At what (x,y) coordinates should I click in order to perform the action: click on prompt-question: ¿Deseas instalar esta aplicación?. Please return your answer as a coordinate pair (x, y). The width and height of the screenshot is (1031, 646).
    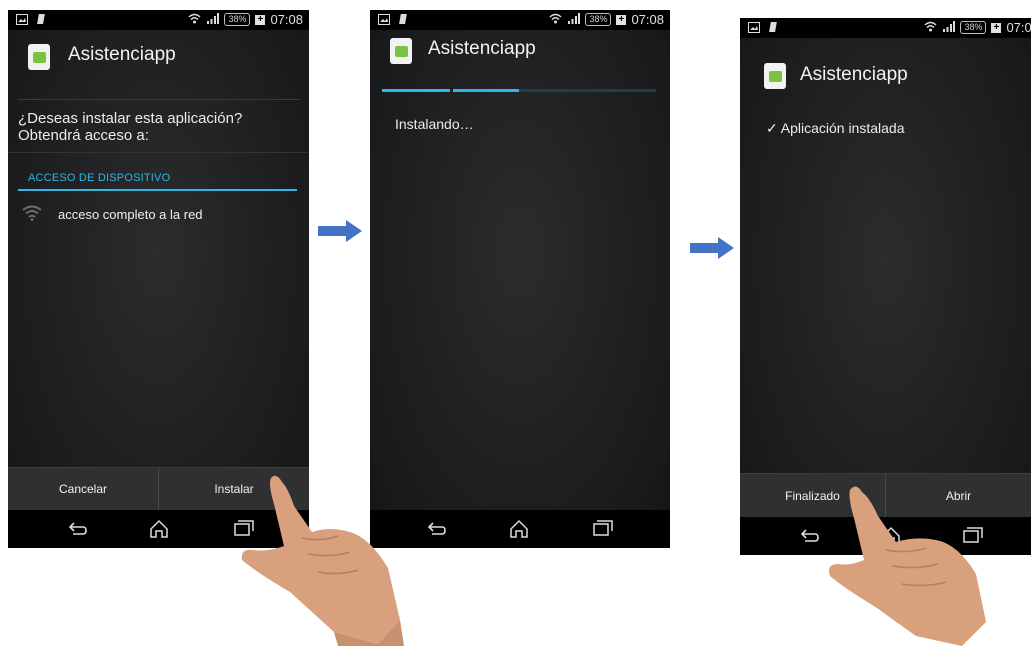
    Looking at the image, I should click on (130, 118).